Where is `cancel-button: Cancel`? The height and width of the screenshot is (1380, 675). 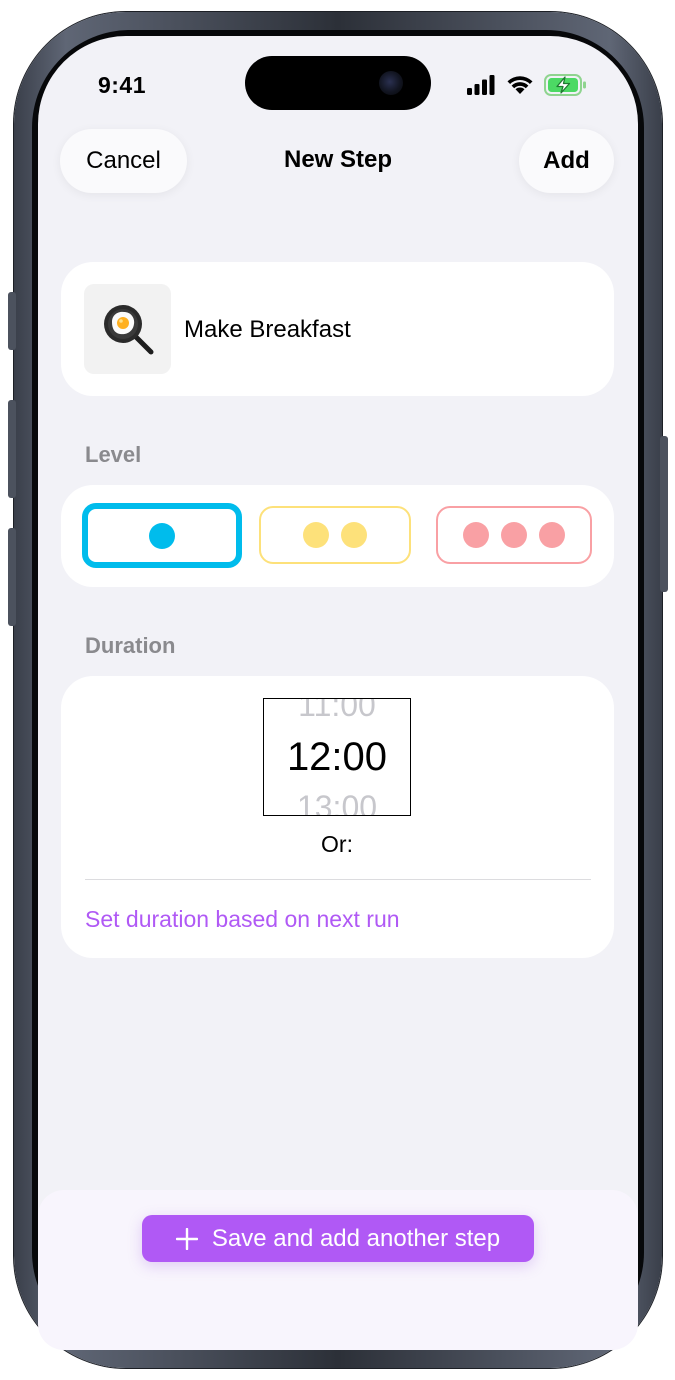 cancel-button: Cancel is located at coordinates (123, 161).